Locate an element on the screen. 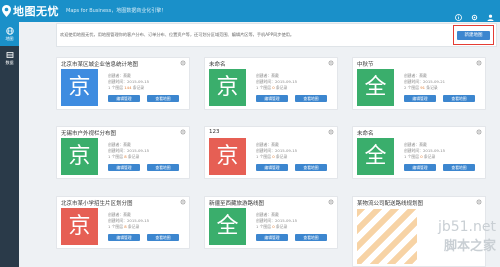 This screenshot has width=500, height=267. sidebar-item-data: 数据 is located at coordinates (9, 58).